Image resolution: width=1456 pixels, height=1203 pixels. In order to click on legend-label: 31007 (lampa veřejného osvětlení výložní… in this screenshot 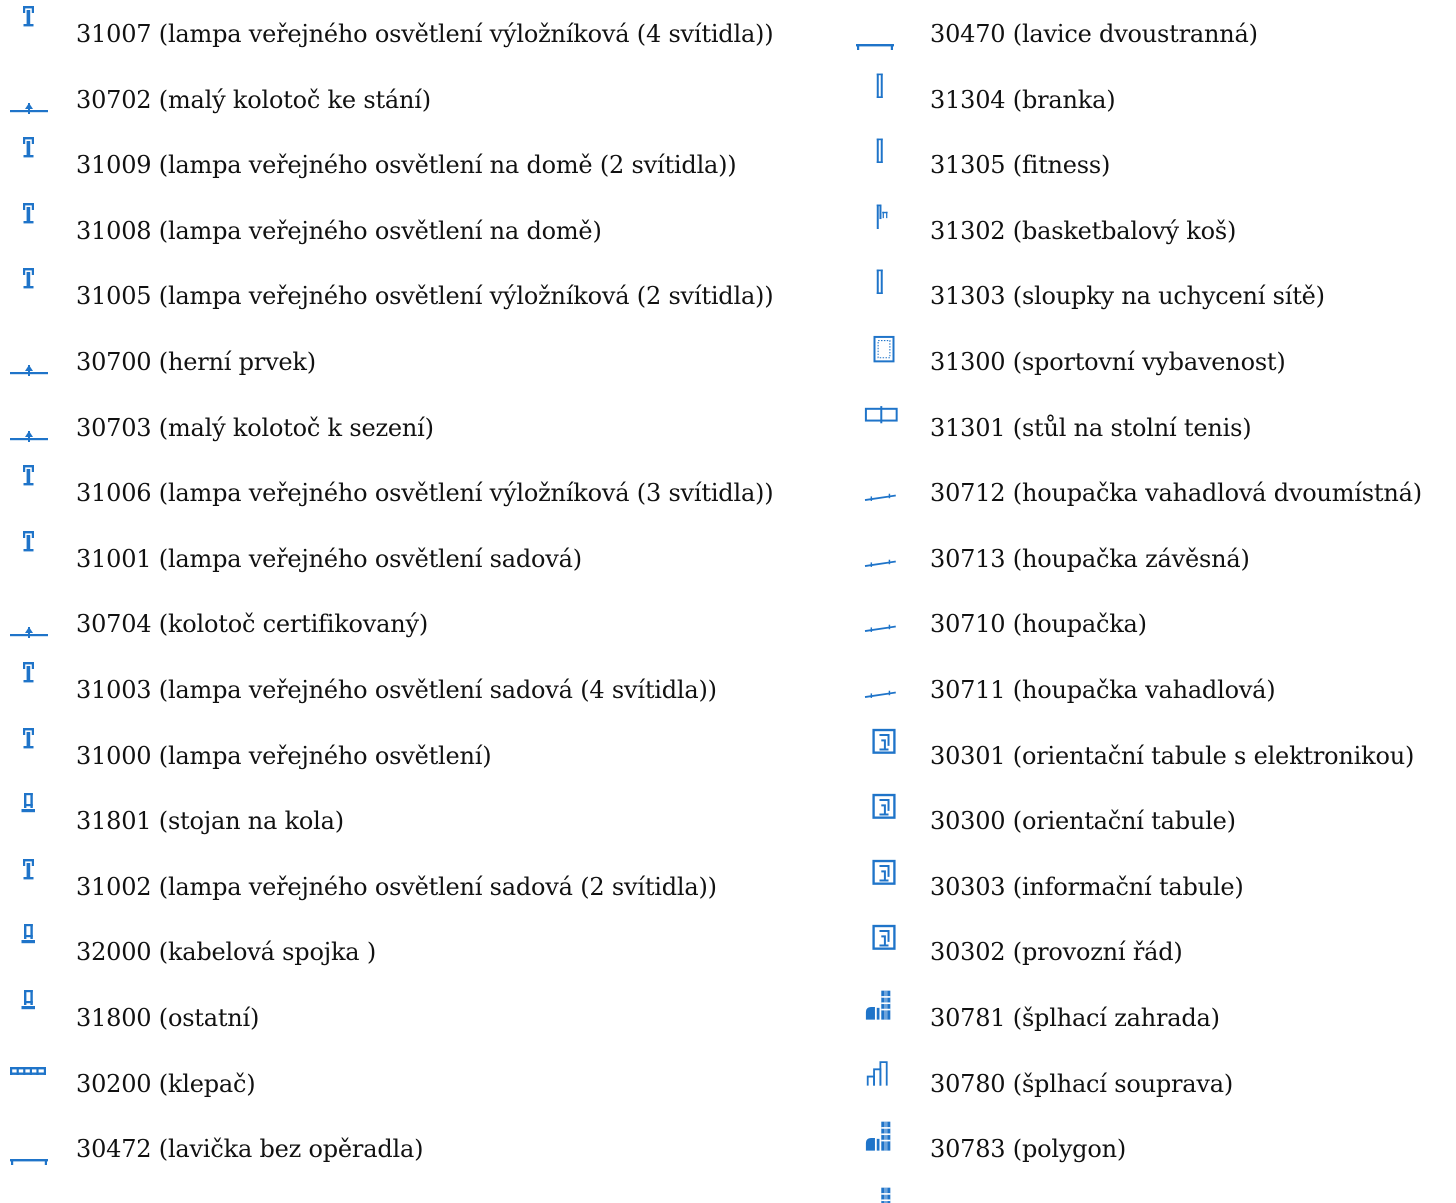, I will do `click(425, 34)`.